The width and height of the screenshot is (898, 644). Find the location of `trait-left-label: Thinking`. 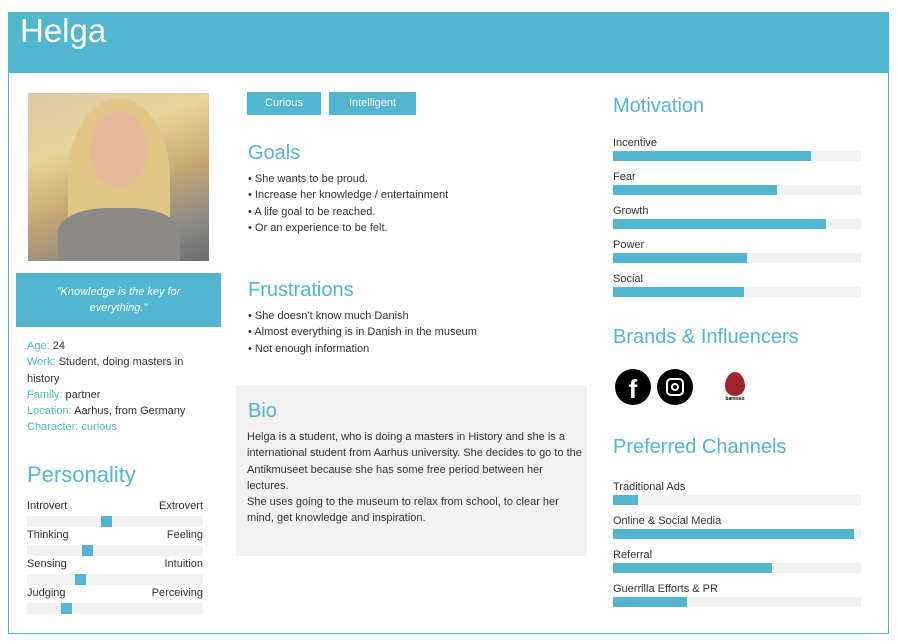

trait-left-label: Thinking is located at coordinates (48, 535).